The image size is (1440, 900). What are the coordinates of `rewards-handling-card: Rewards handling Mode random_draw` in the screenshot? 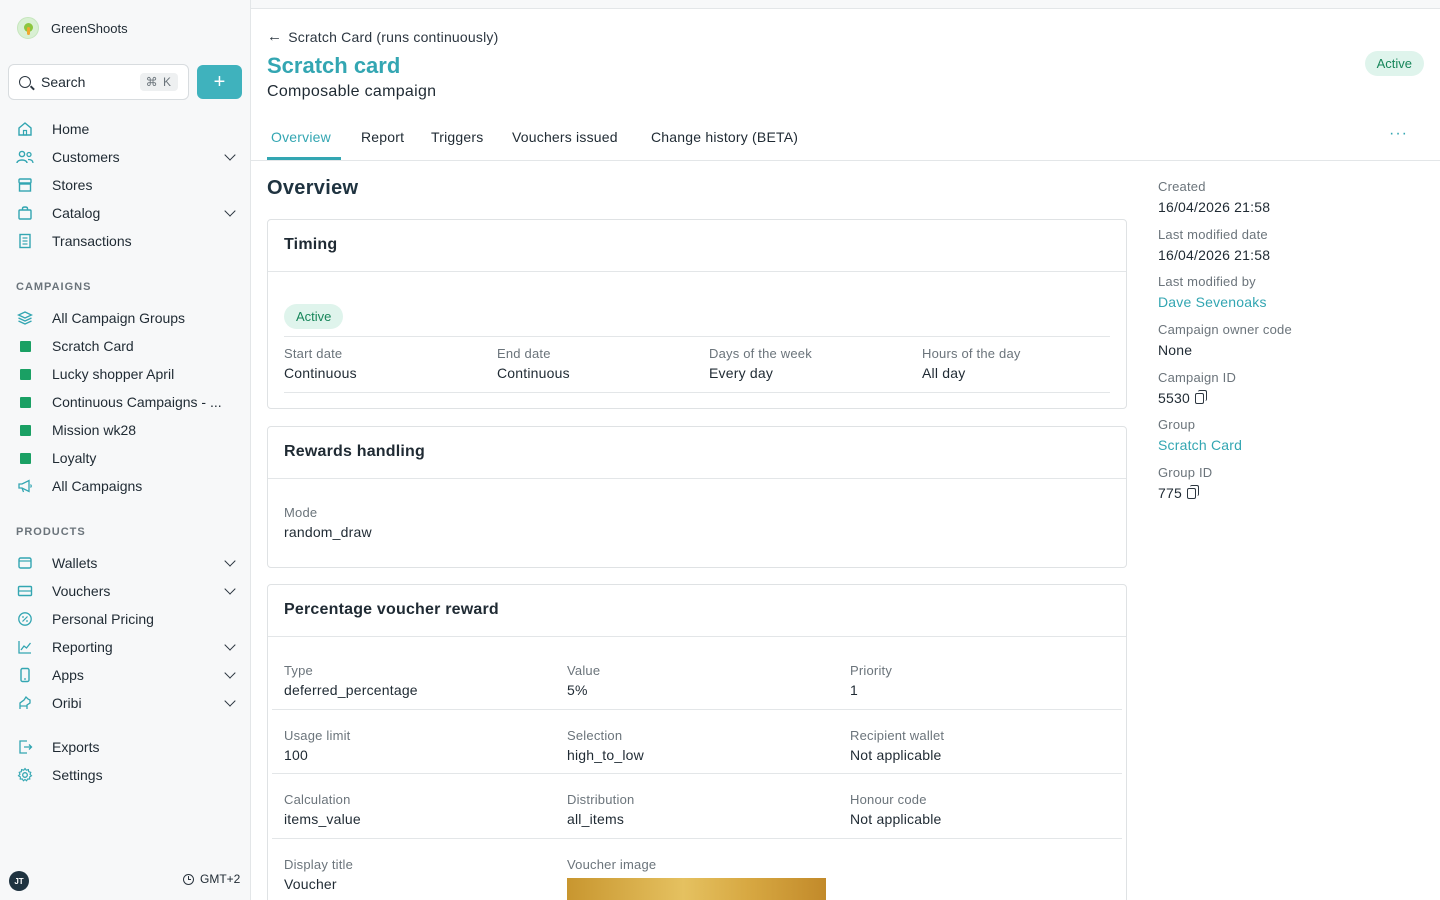 It's located at (697, 497).